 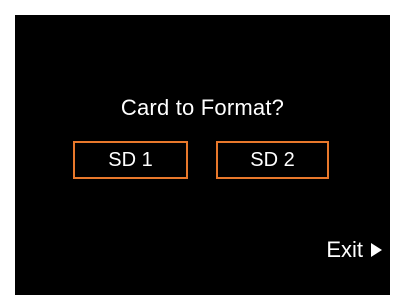 What do you see at coordinates (376, 250) in the screenshot?
I see `play-arrow-right-icon` at bounding box center [376, 250].